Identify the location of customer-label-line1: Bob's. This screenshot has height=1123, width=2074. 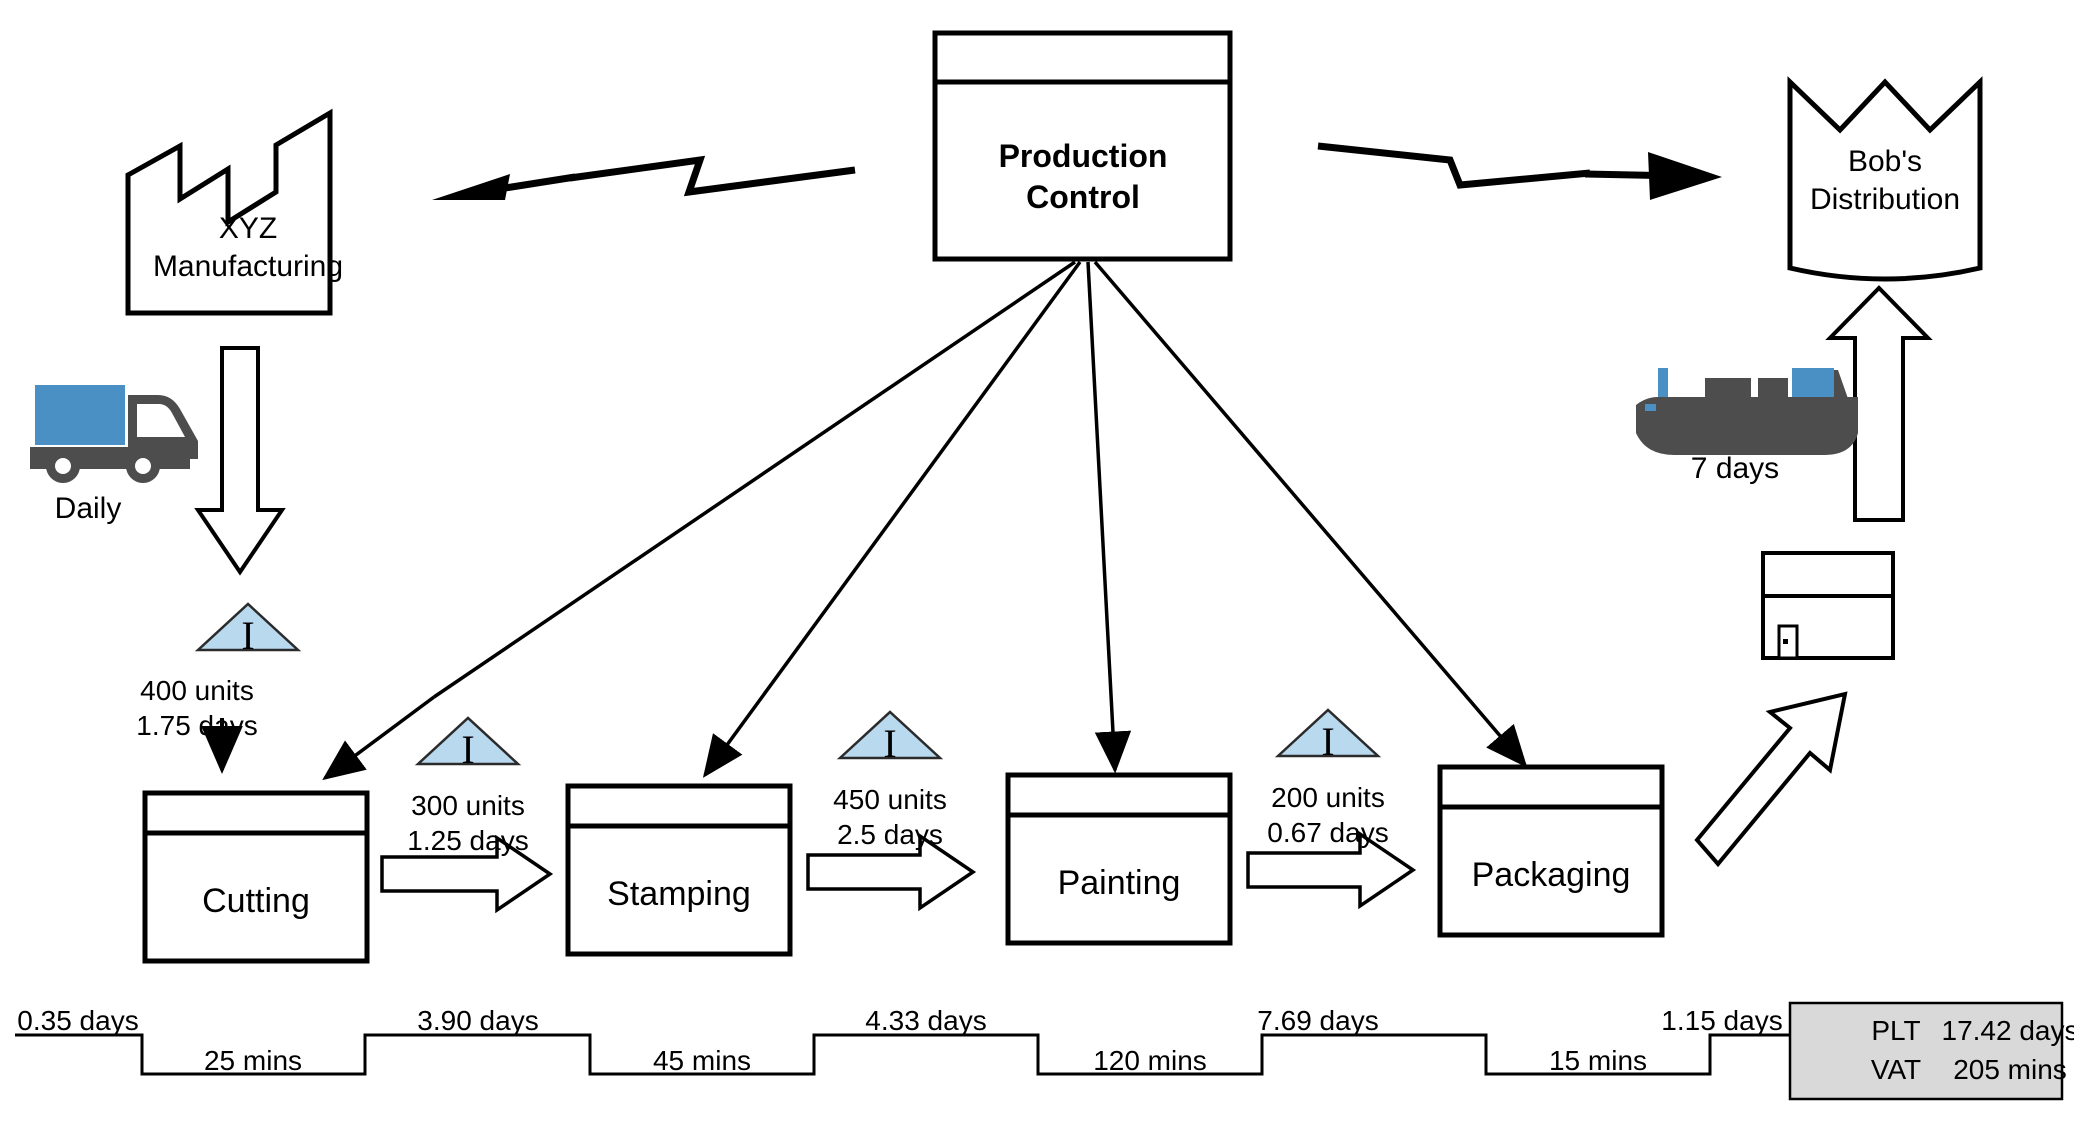
(1885, 161).